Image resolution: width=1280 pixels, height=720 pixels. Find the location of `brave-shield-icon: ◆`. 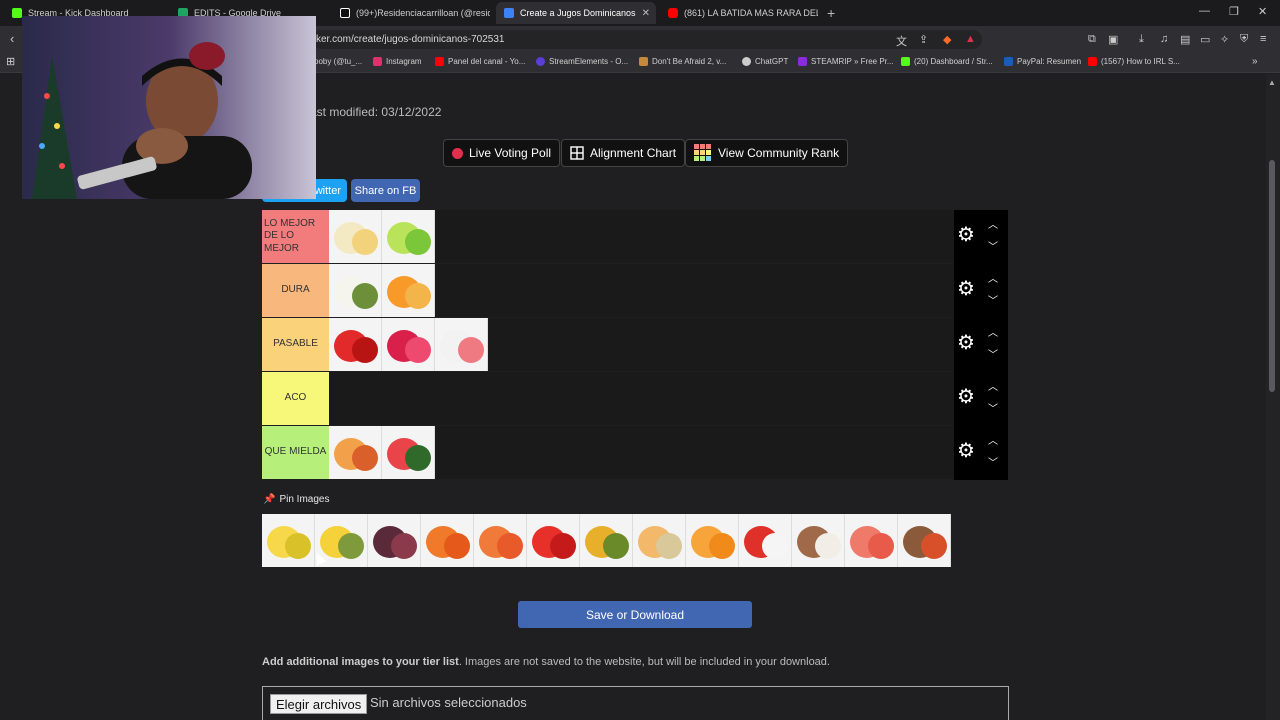

brave-shield-icon: ◆ is located at coordinates (947, 39).